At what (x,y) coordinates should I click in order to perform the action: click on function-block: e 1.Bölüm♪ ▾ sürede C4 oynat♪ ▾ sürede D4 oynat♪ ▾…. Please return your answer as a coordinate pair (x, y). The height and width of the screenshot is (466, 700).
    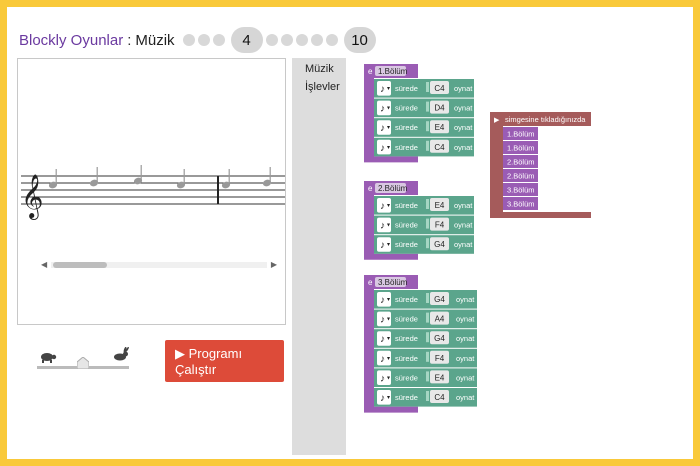
    Looking at the image, I should click on (419, 113).